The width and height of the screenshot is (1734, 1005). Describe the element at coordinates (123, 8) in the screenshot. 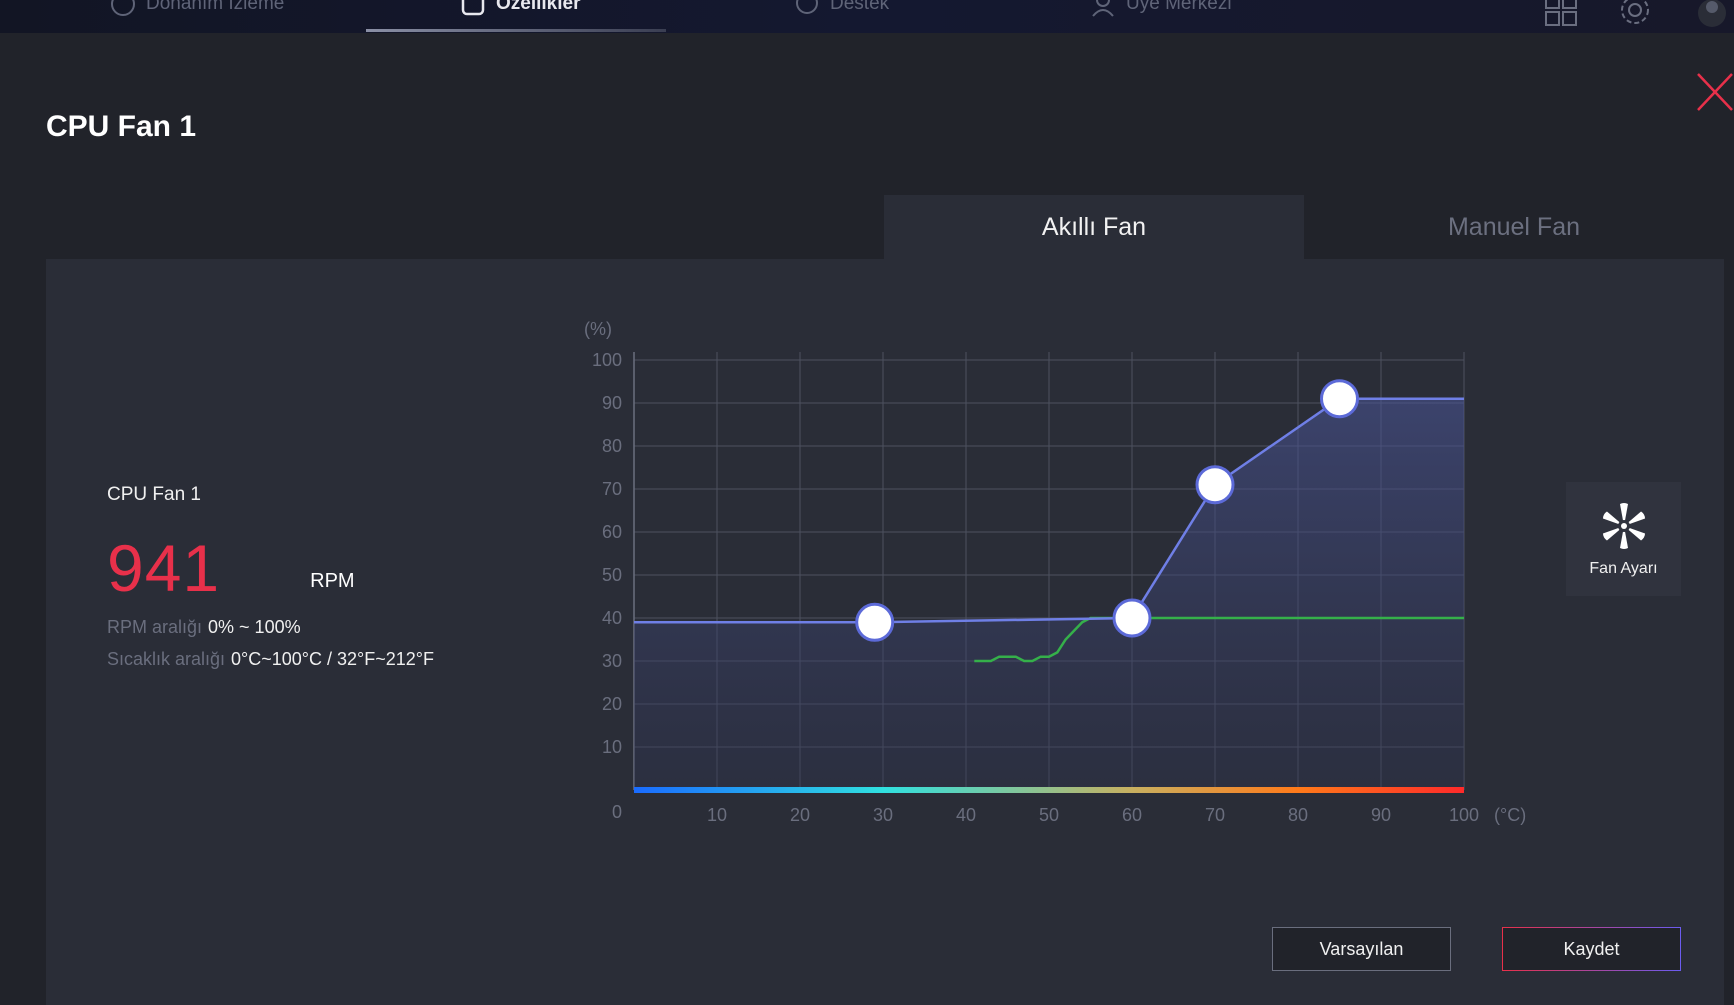

I see `monitor-icon` at that location.